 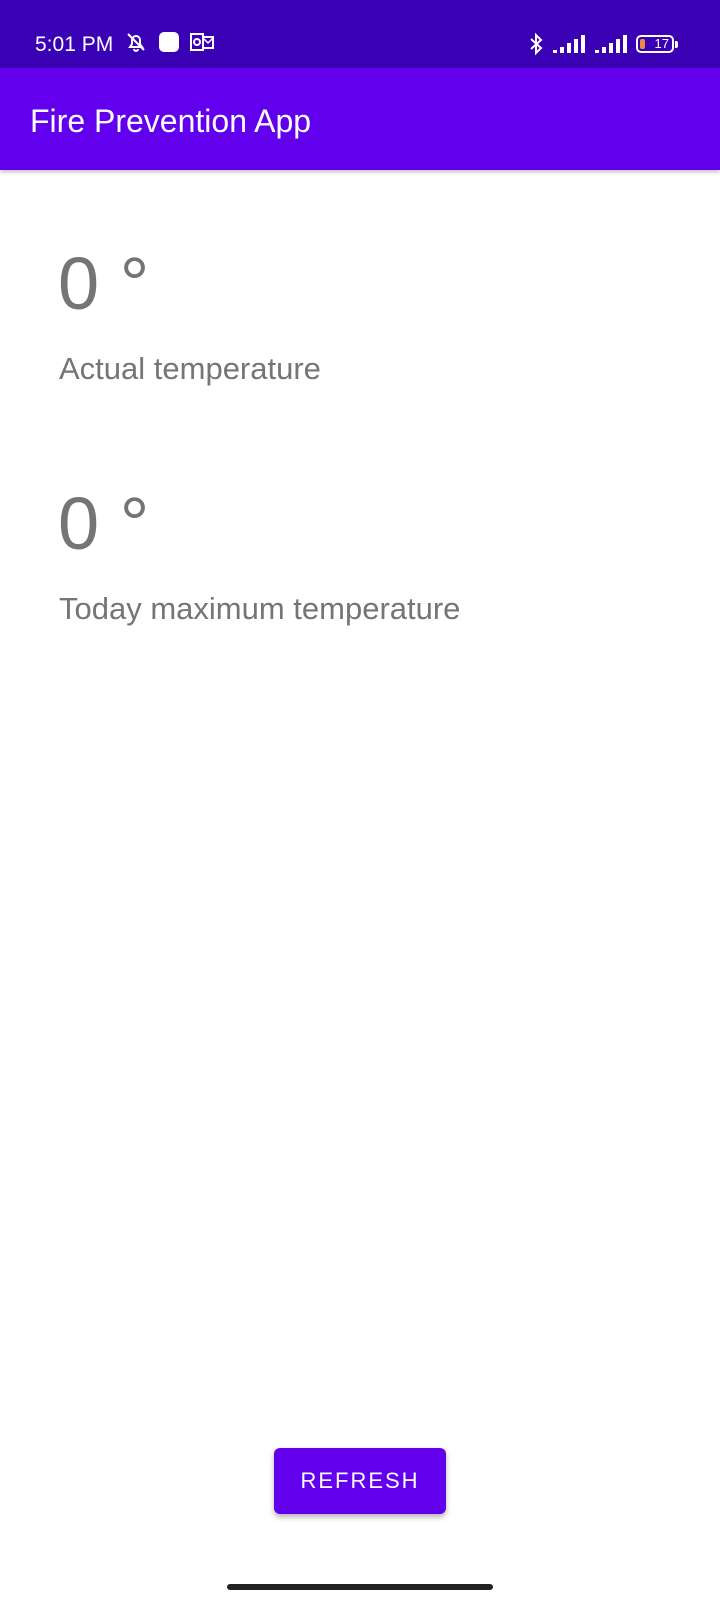 I want to click on status-left-icons, so click(x=169, y=42).